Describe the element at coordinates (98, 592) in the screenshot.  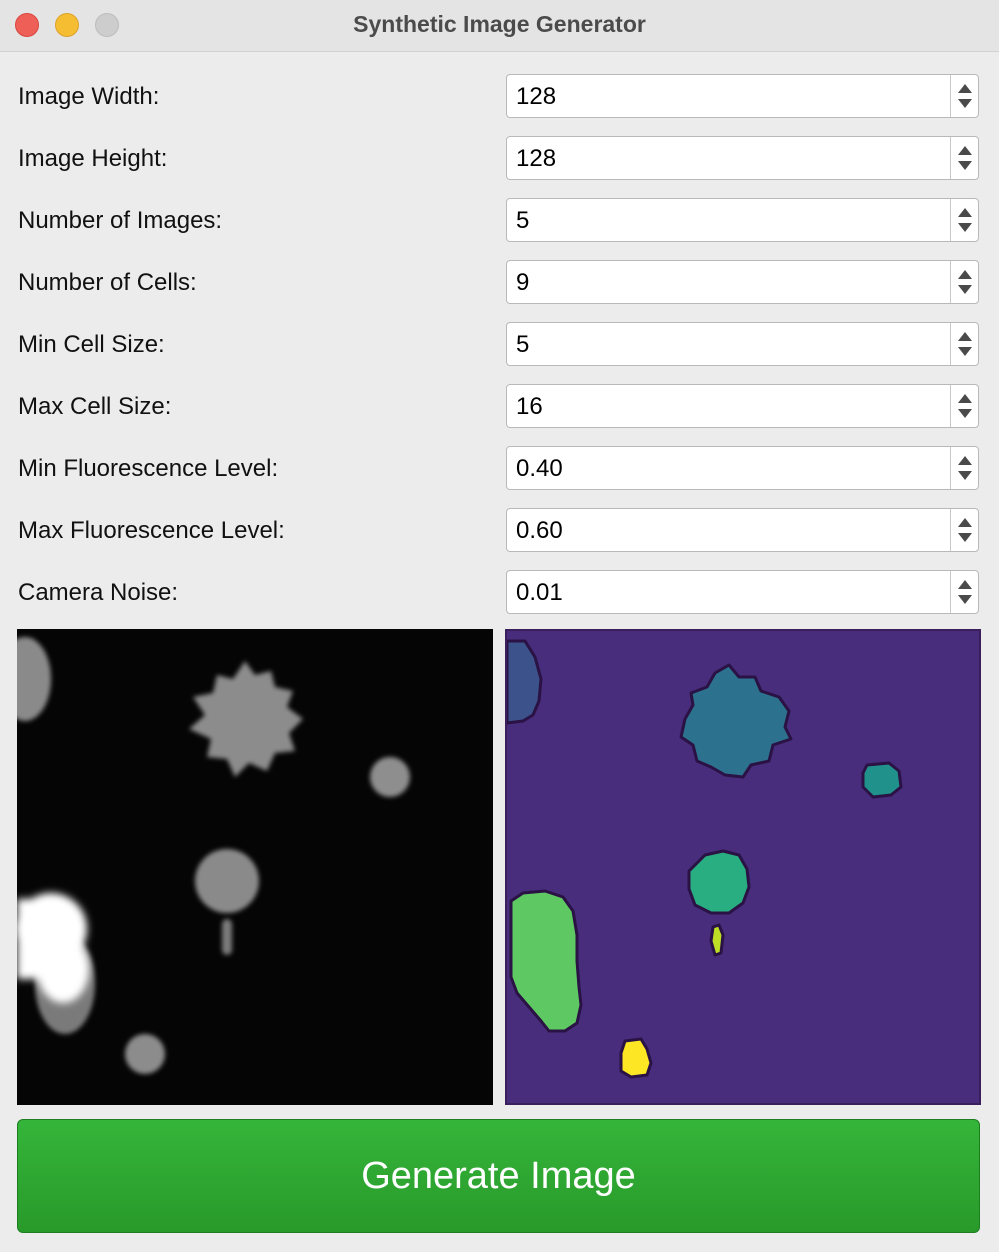
I see `camera-noise-label: Camera Noise:` at that location.